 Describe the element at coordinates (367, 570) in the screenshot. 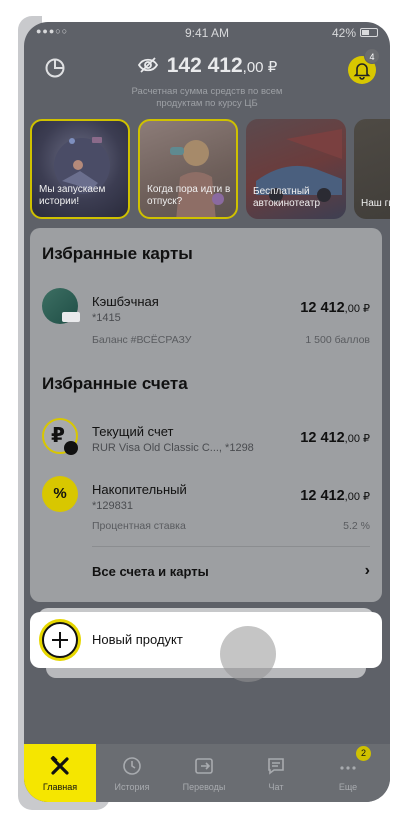

I see `chevron-right-icon: ›` at that location.